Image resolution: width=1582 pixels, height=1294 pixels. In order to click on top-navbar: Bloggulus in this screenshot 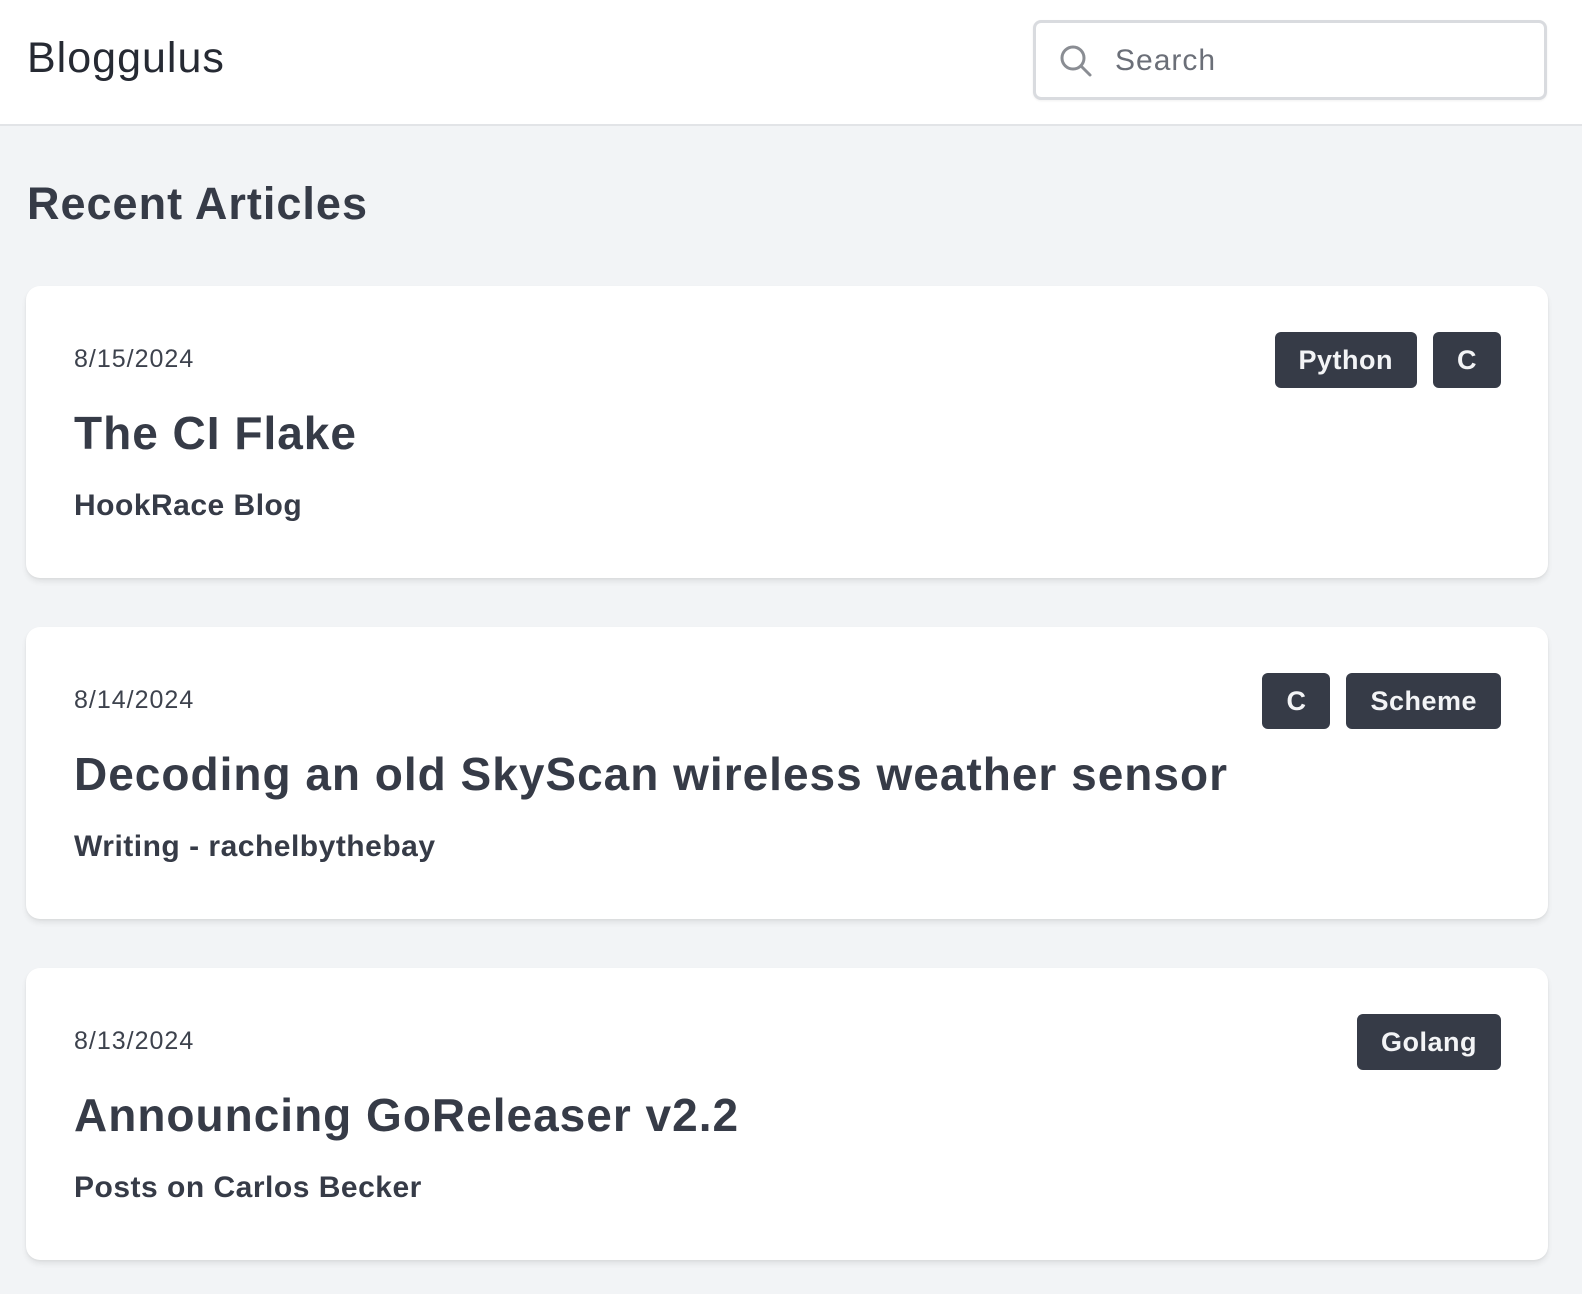, I will do `click(791, 63)`.